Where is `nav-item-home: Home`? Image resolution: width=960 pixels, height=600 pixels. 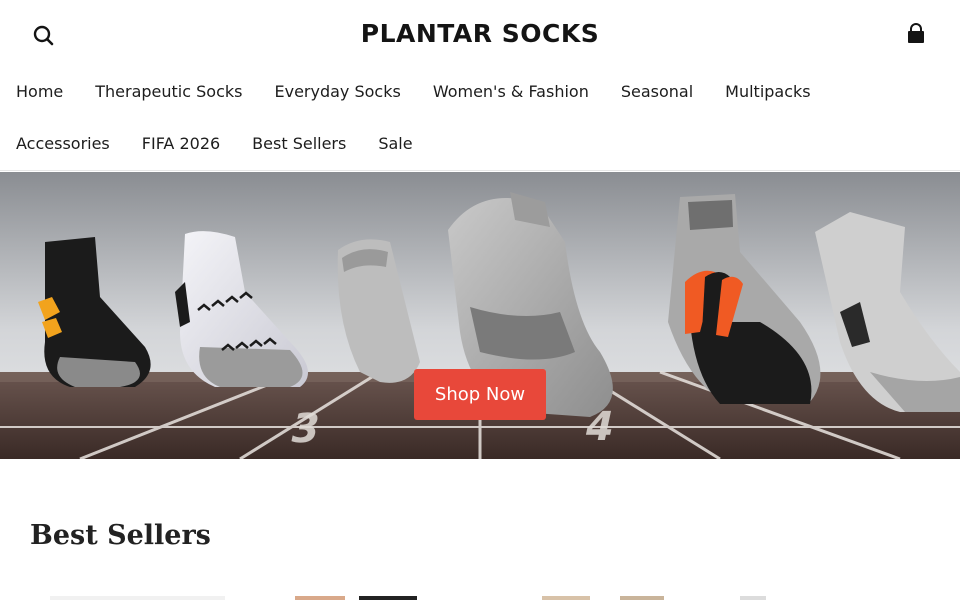 nav-item-home: Home is located at coordinates (39, 91).